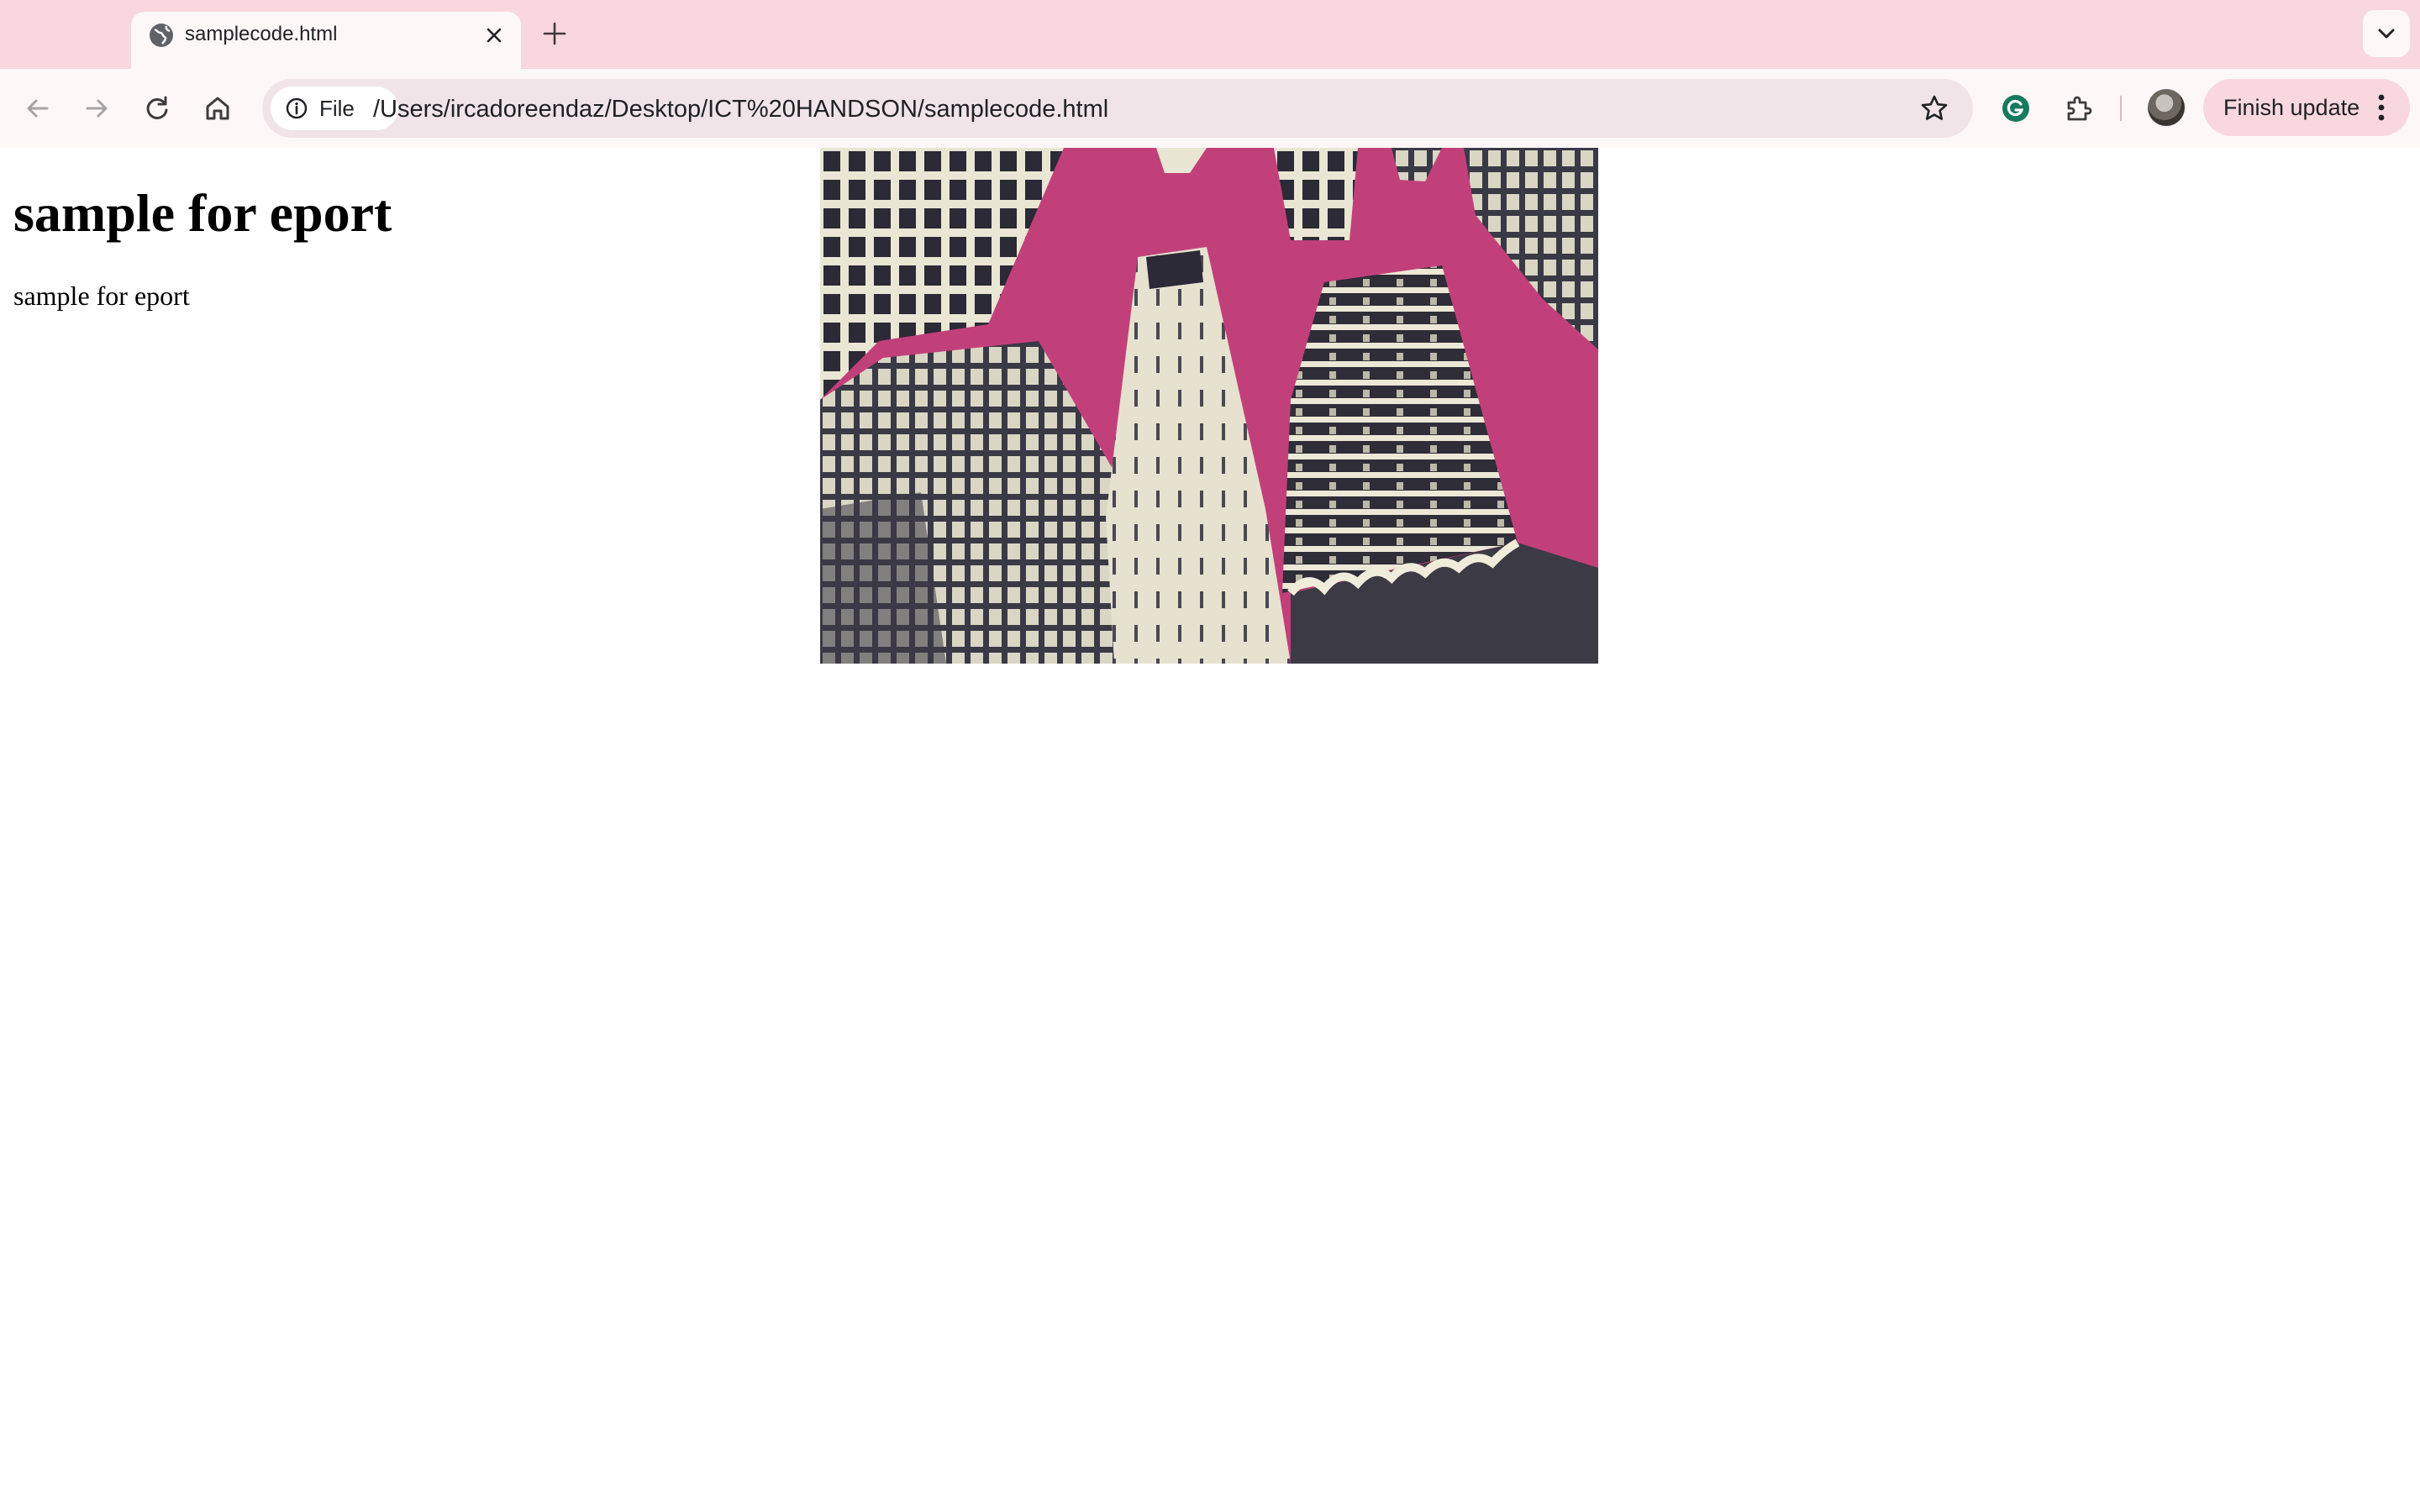 The height and width of the screenshot is (1512, 2420). I want to click on star-icon, so click(1934, 108).